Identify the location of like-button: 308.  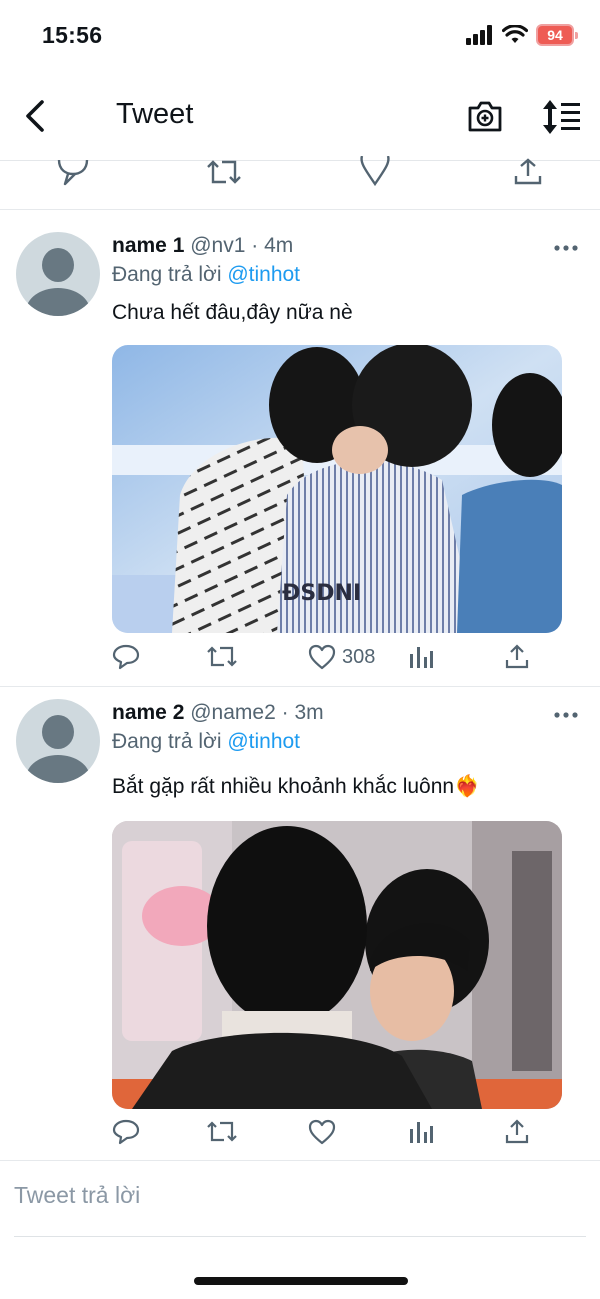
(341, 657).